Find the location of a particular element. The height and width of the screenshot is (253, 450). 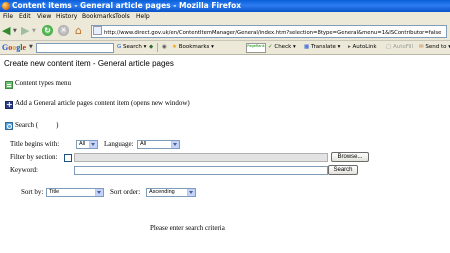

search-button: Search is located at coordinates (343, 170).